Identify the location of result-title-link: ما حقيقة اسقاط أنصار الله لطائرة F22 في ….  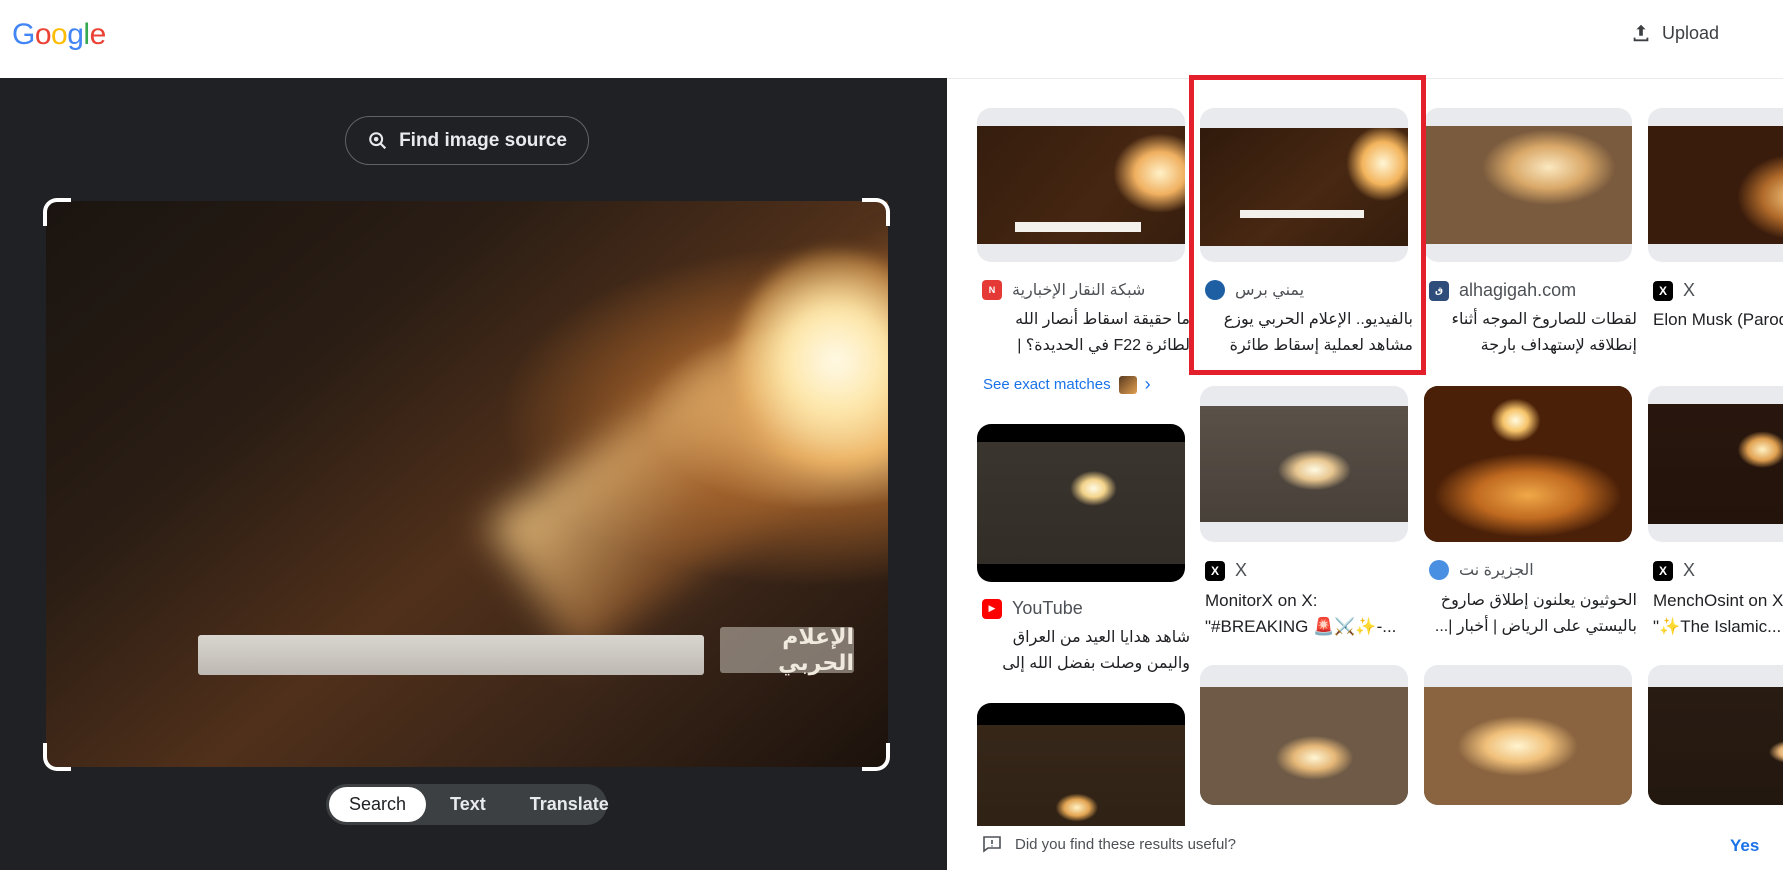
(1086, 333).